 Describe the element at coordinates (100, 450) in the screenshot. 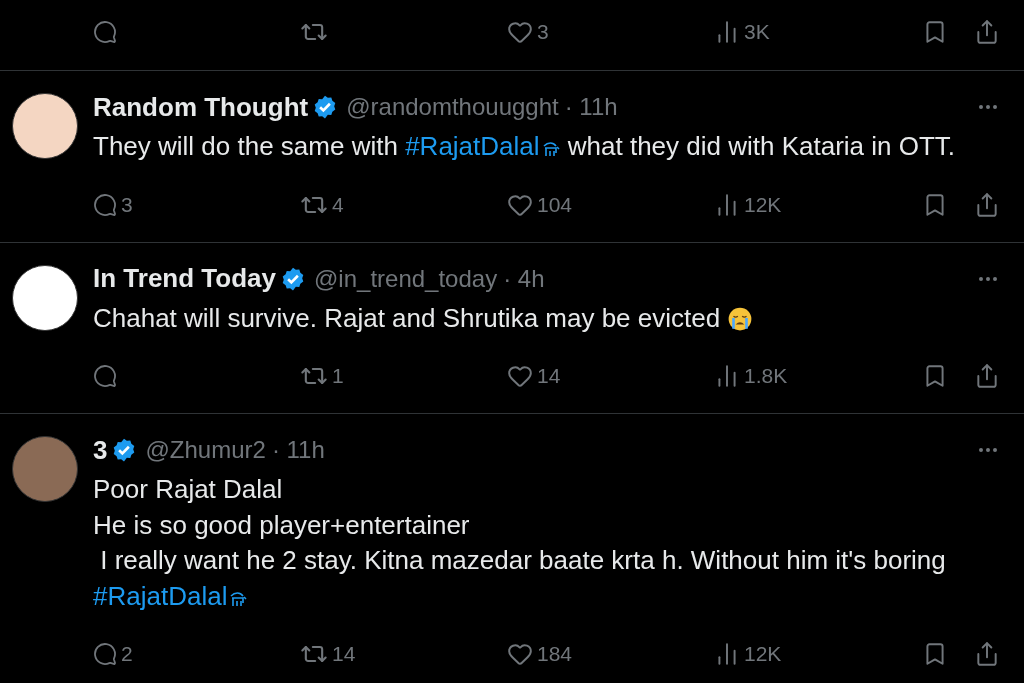

I see `author-name: 3` at that location.